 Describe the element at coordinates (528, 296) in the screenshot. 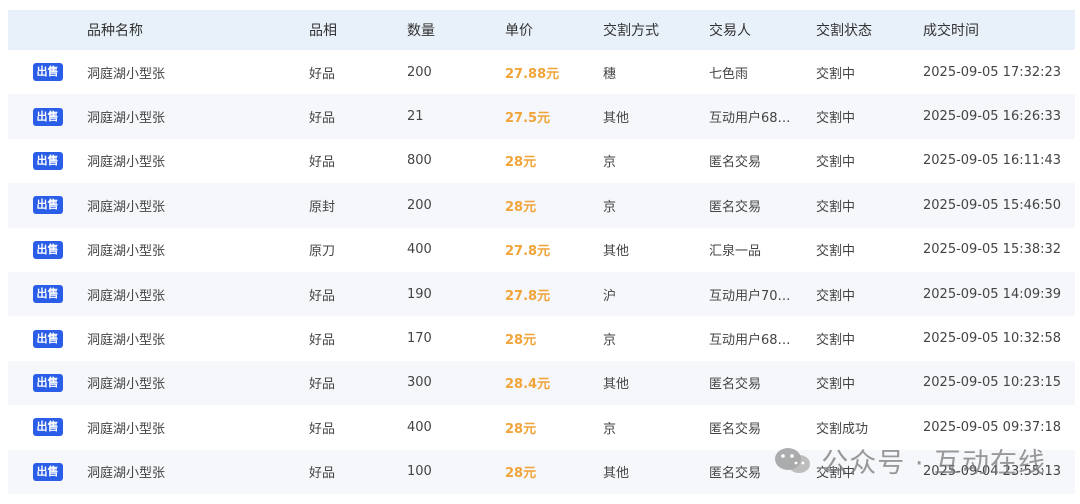

I see `price-cell: 27.8元` at that location.